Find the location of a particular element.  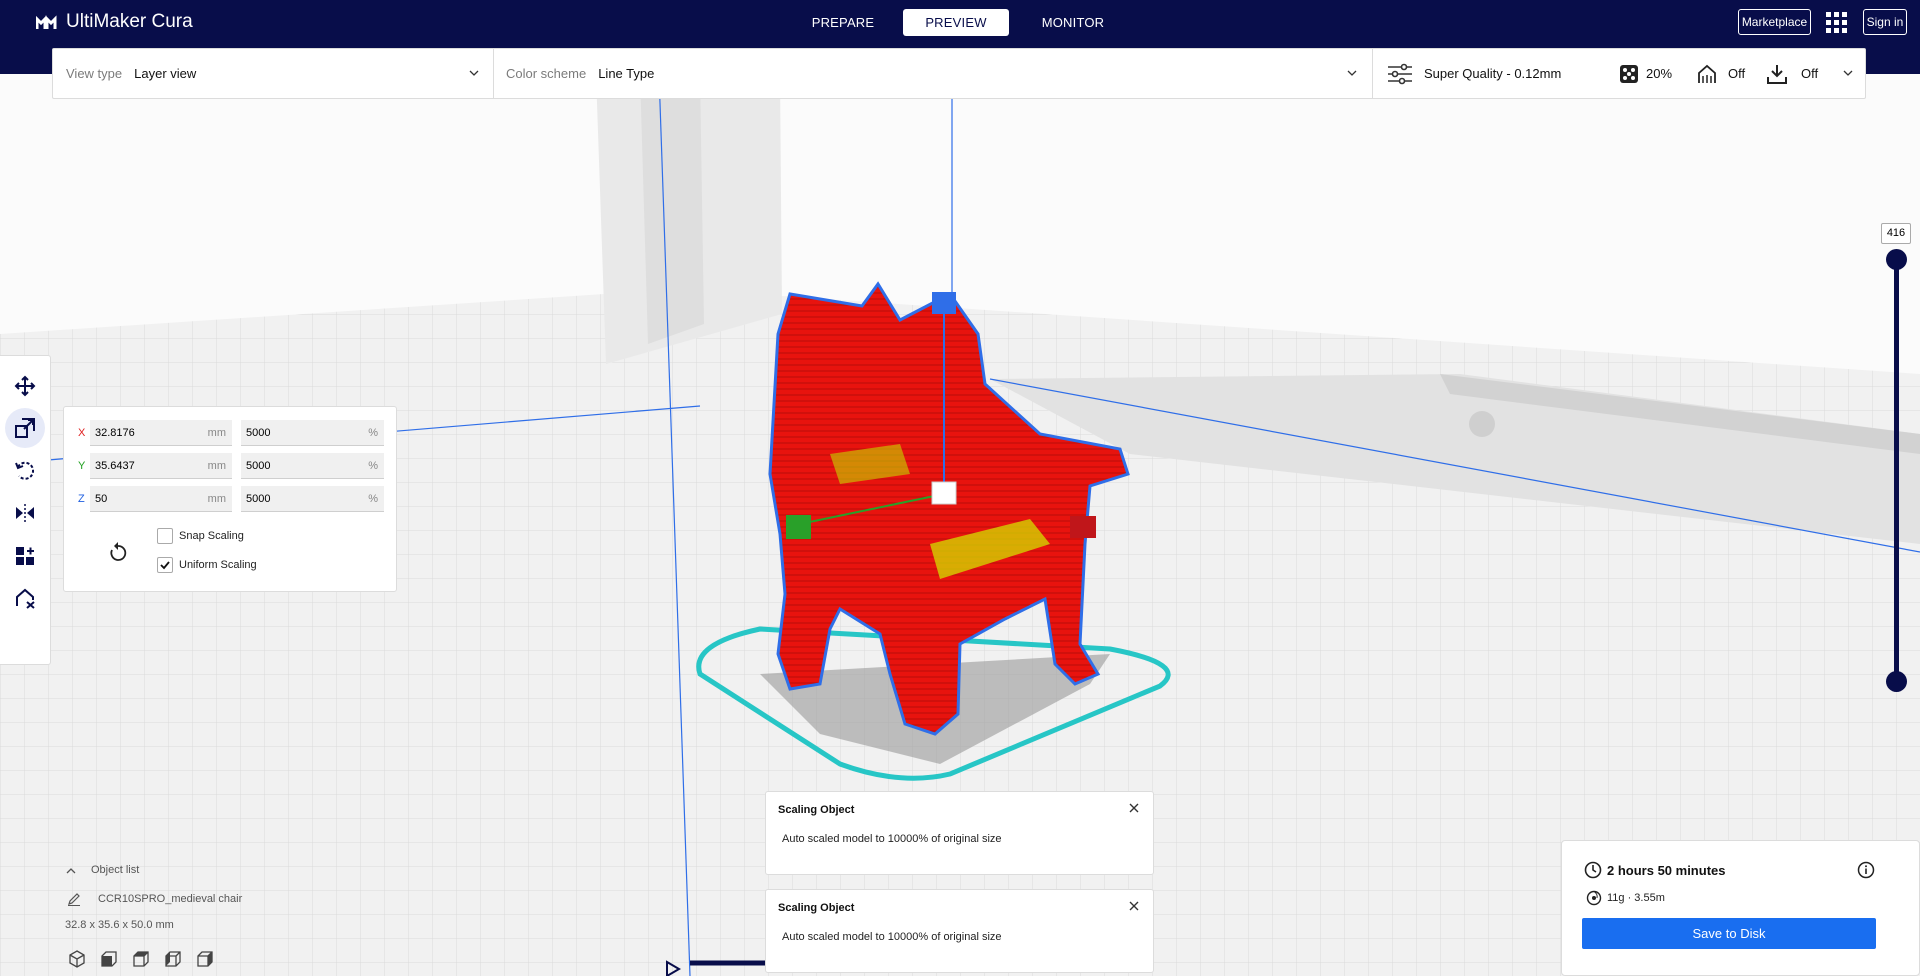

adhesion-icon is located at coordinates (1777, 74).